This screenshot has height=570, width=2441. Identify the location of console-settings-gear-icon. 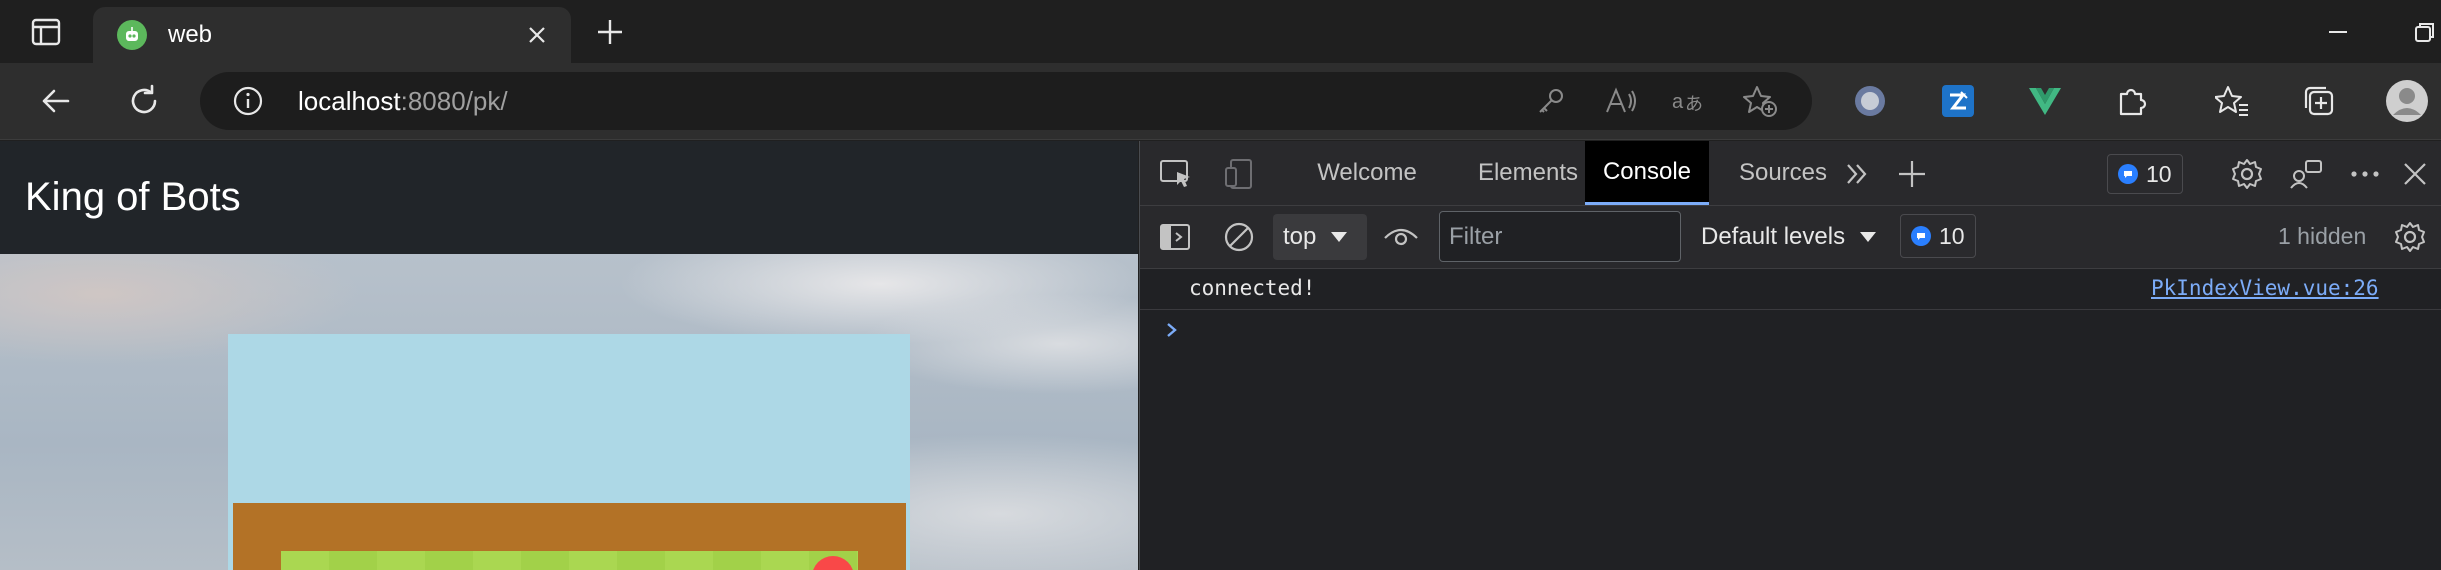
(2410, 237).